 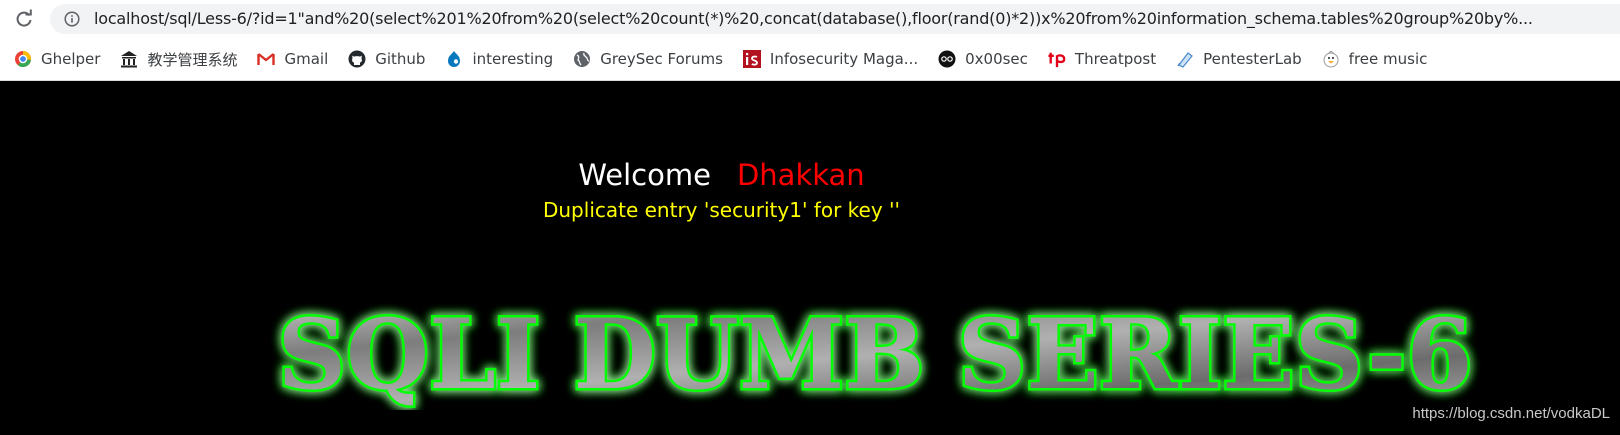 I want to click on github-icon, so click(x=357, y=59).